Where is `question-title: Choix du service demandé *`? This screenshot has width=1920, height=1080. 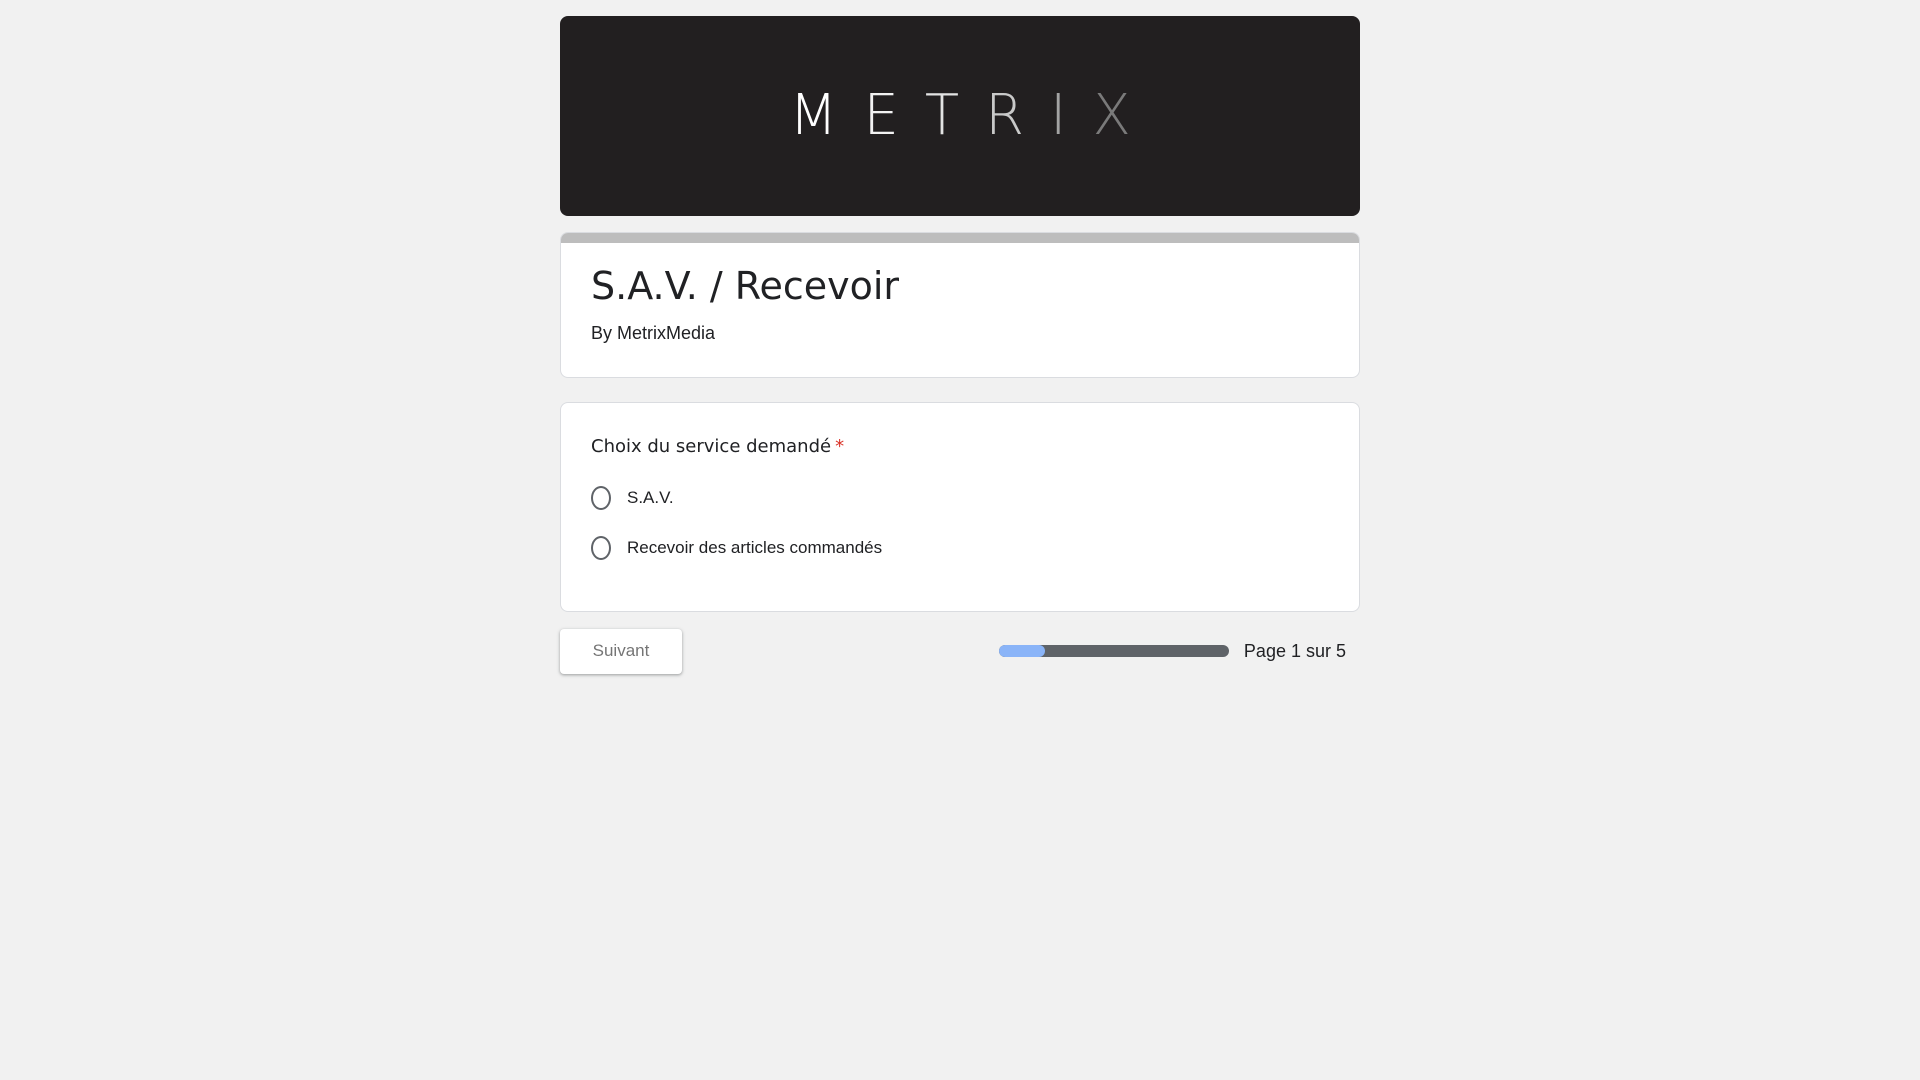 question-title: Choix du service demandé * is located at coordinates (960, 447).